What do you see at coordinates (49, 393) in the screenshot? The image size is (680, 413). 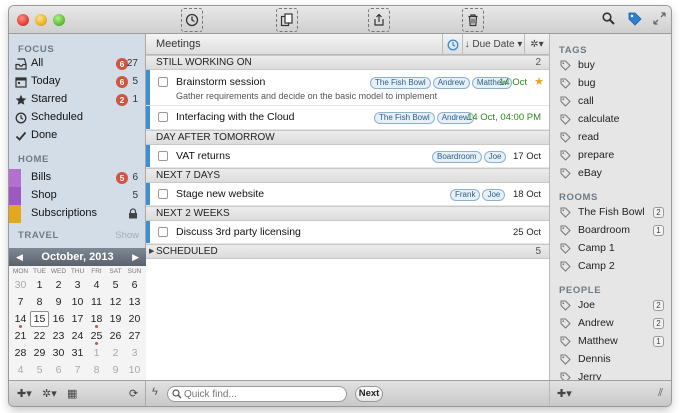 I see `gear-icon: ✲▾` at bounding box center [49, 393].